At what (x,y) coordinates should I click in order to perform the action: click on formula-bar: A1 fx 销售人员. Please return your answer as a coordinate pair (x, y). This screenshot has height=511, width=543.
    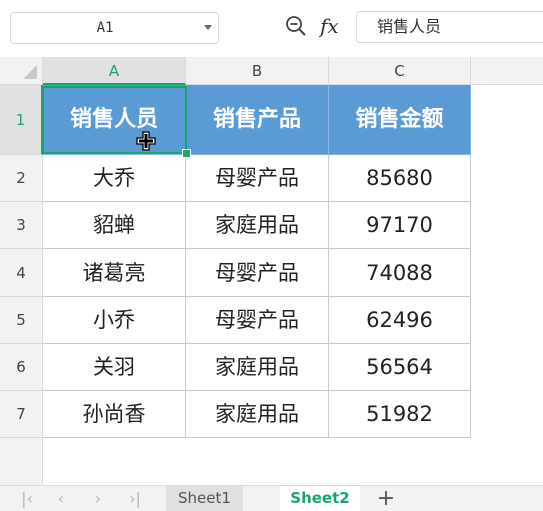
    Looking at the image, I should click on (271, 28).